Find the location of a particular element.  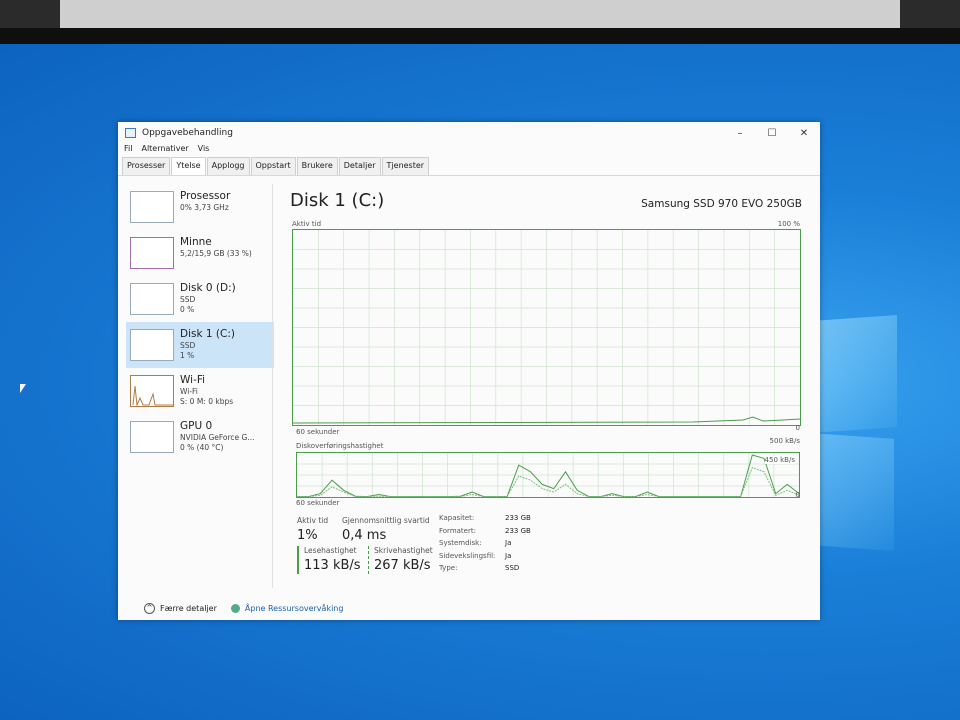

minimize-button: – is located at coordinates (740, 133).